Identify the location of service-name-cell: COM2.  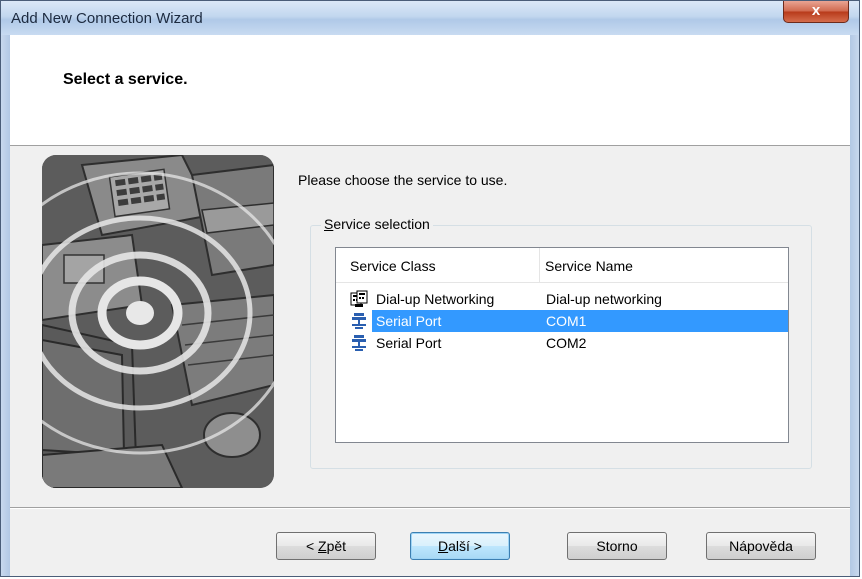
(566, 343).